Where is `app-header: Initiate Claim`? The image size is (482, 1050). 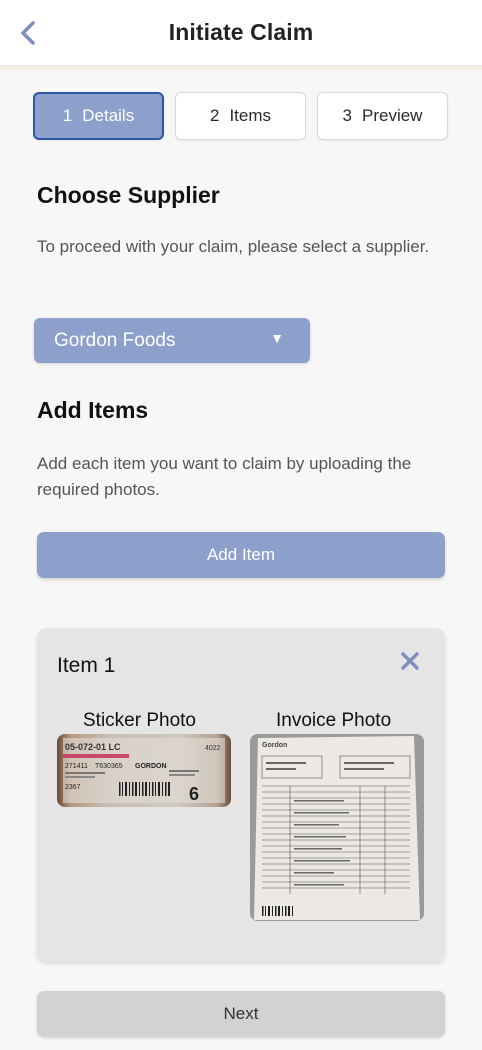
app-header: Initiate Claim is located at coordinates (241, 35).